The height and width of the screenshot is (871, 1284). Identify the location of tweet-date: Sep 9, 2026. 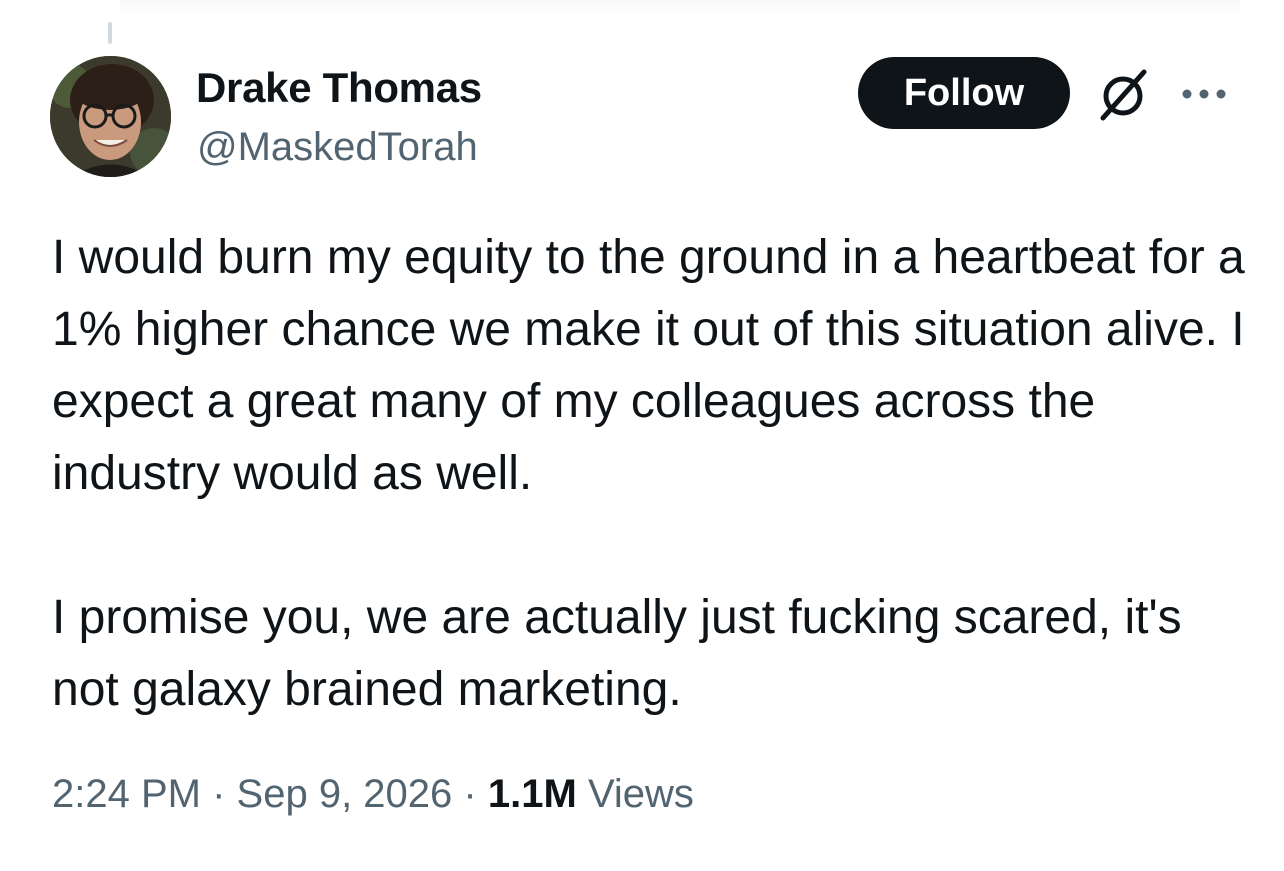
(345, 794).